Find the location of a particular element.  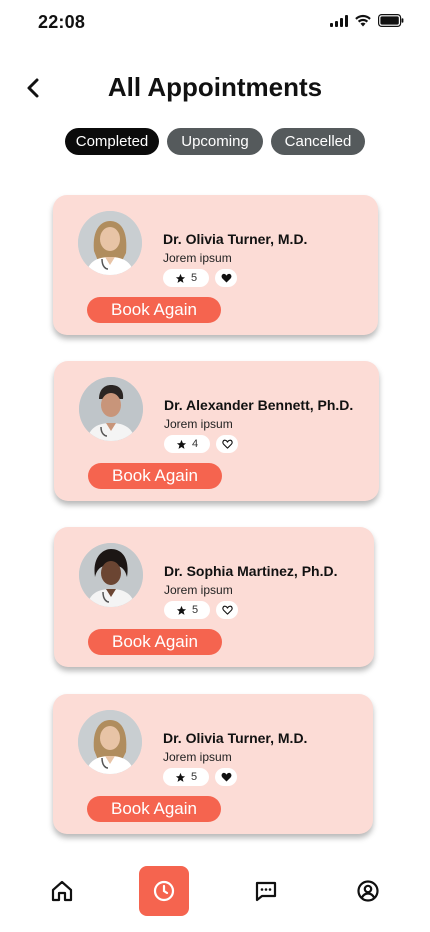

doctor-name: Dr. Alexander Bennett, Ph.D. is located at coordinates (259, 405).